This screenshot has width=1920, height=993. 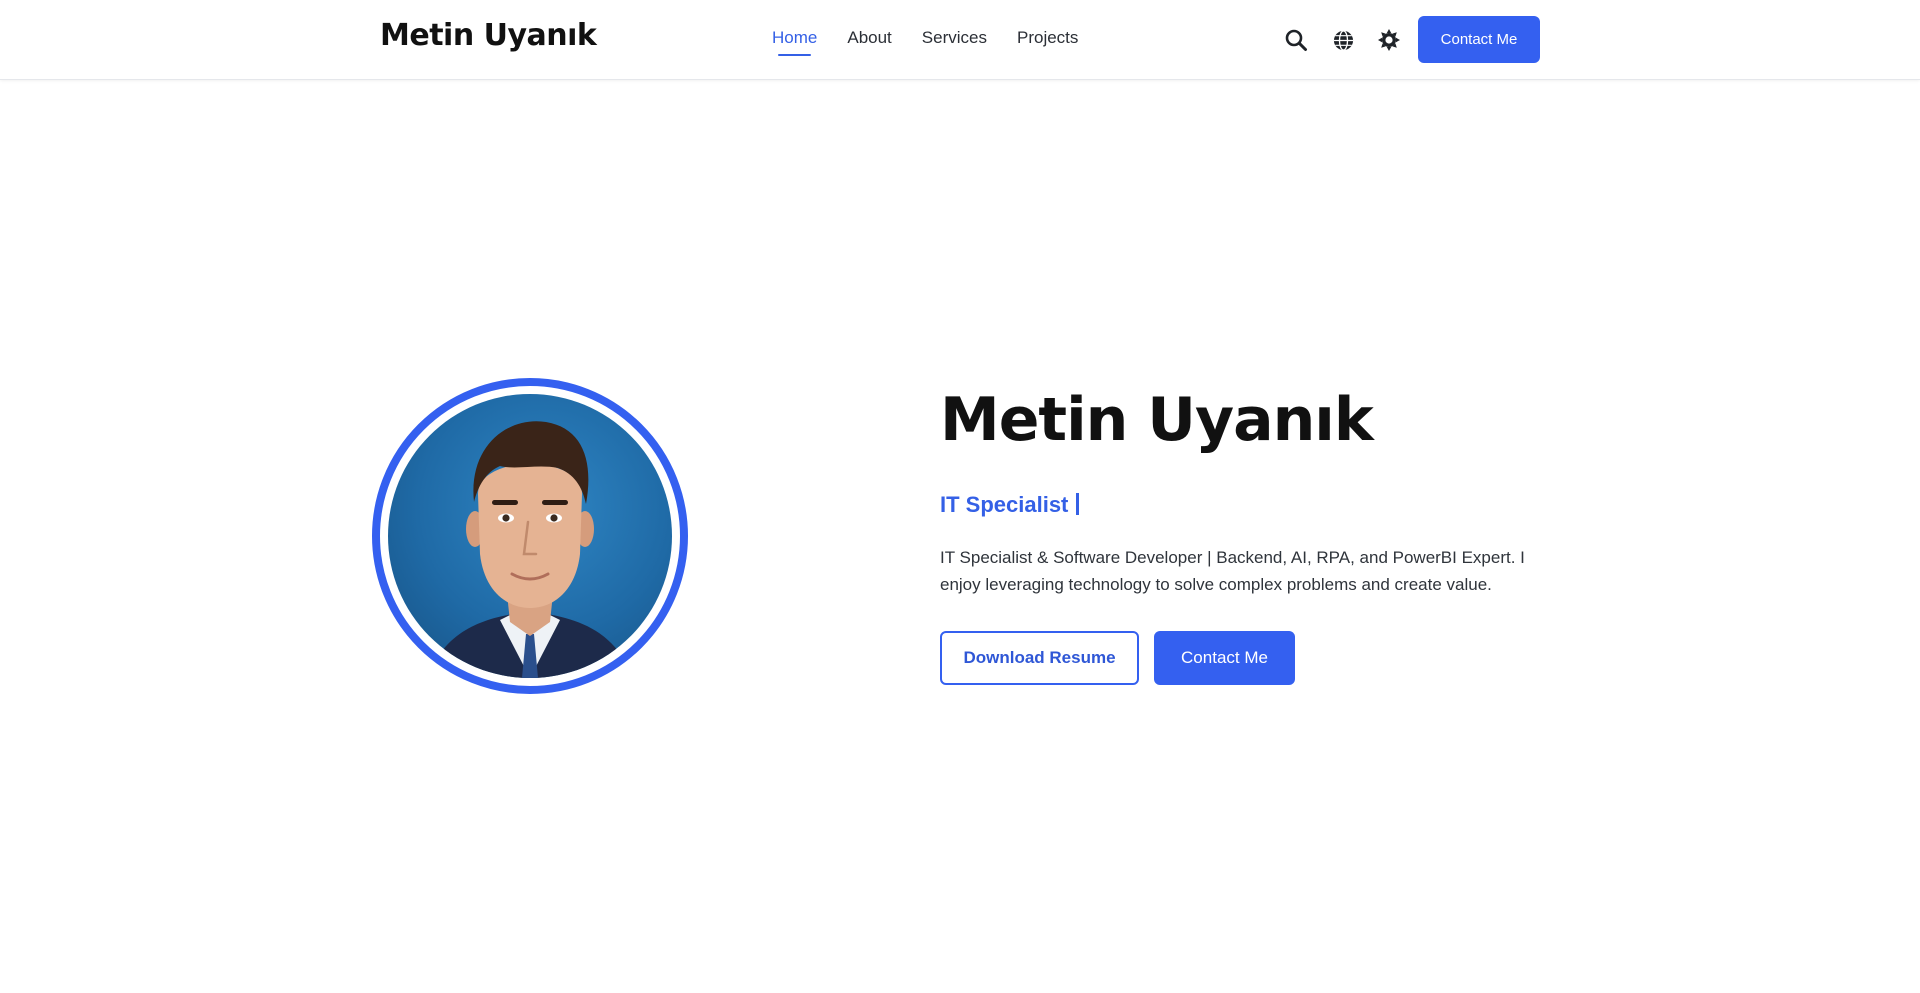 I want to click on search-icon, so click(x=1296, y=40).